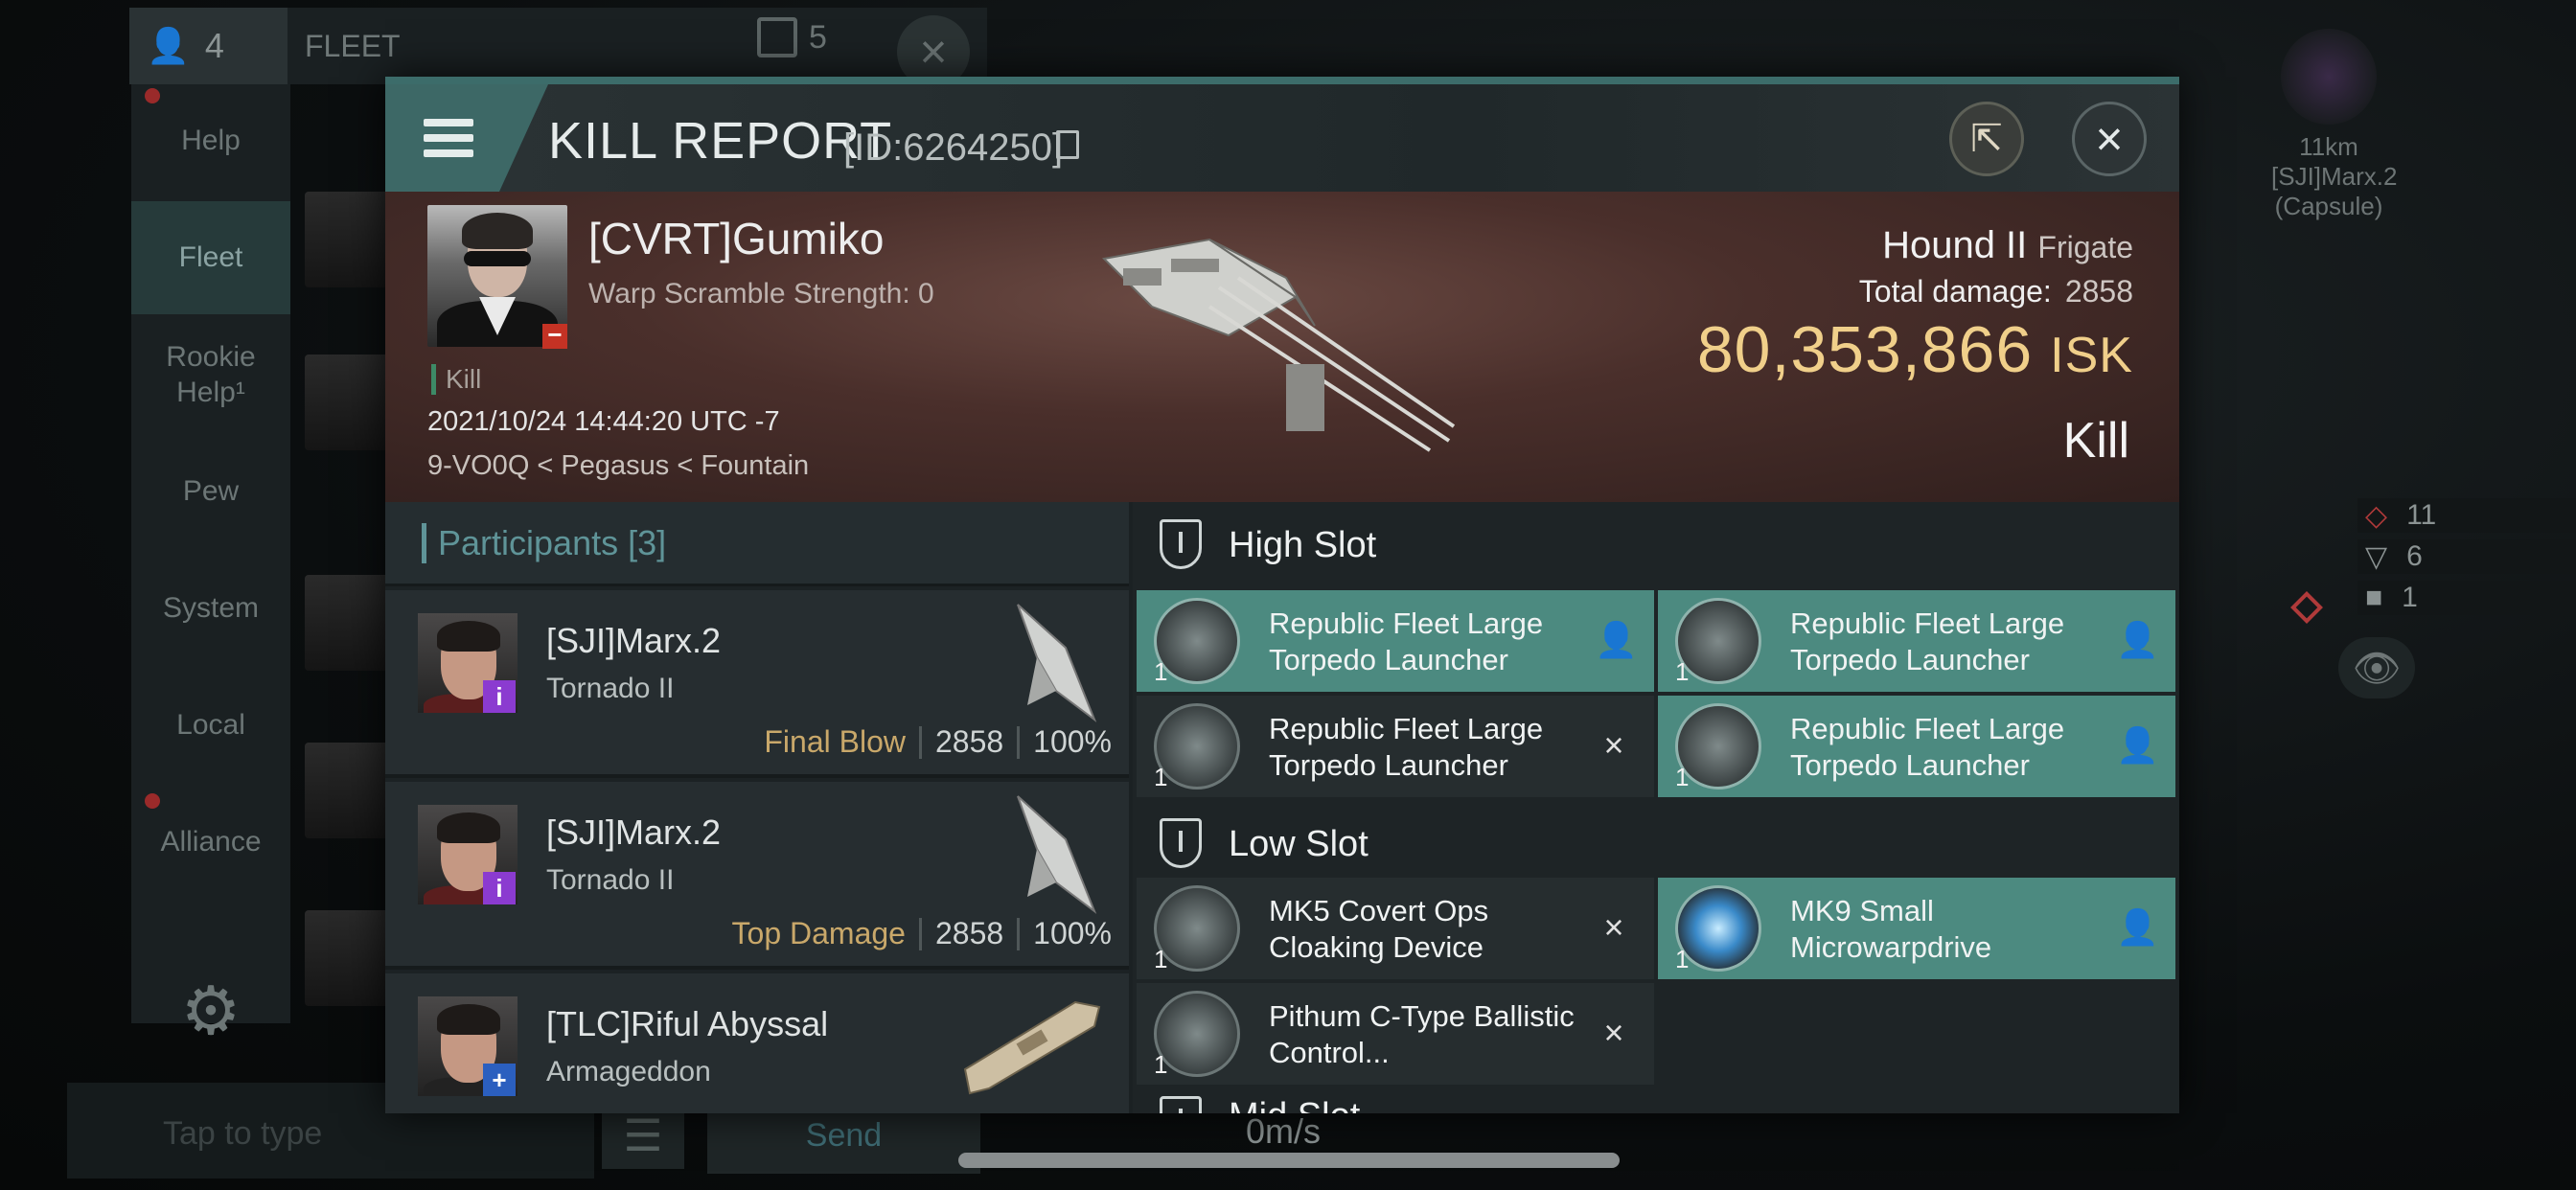 Image resolution: width=2576 pixels, height=1190 pixels. Describe the element at coordinates (761, 294) in the screenshot. I see `warp-scramble: Warp Scramble Strength: 0` at that location.